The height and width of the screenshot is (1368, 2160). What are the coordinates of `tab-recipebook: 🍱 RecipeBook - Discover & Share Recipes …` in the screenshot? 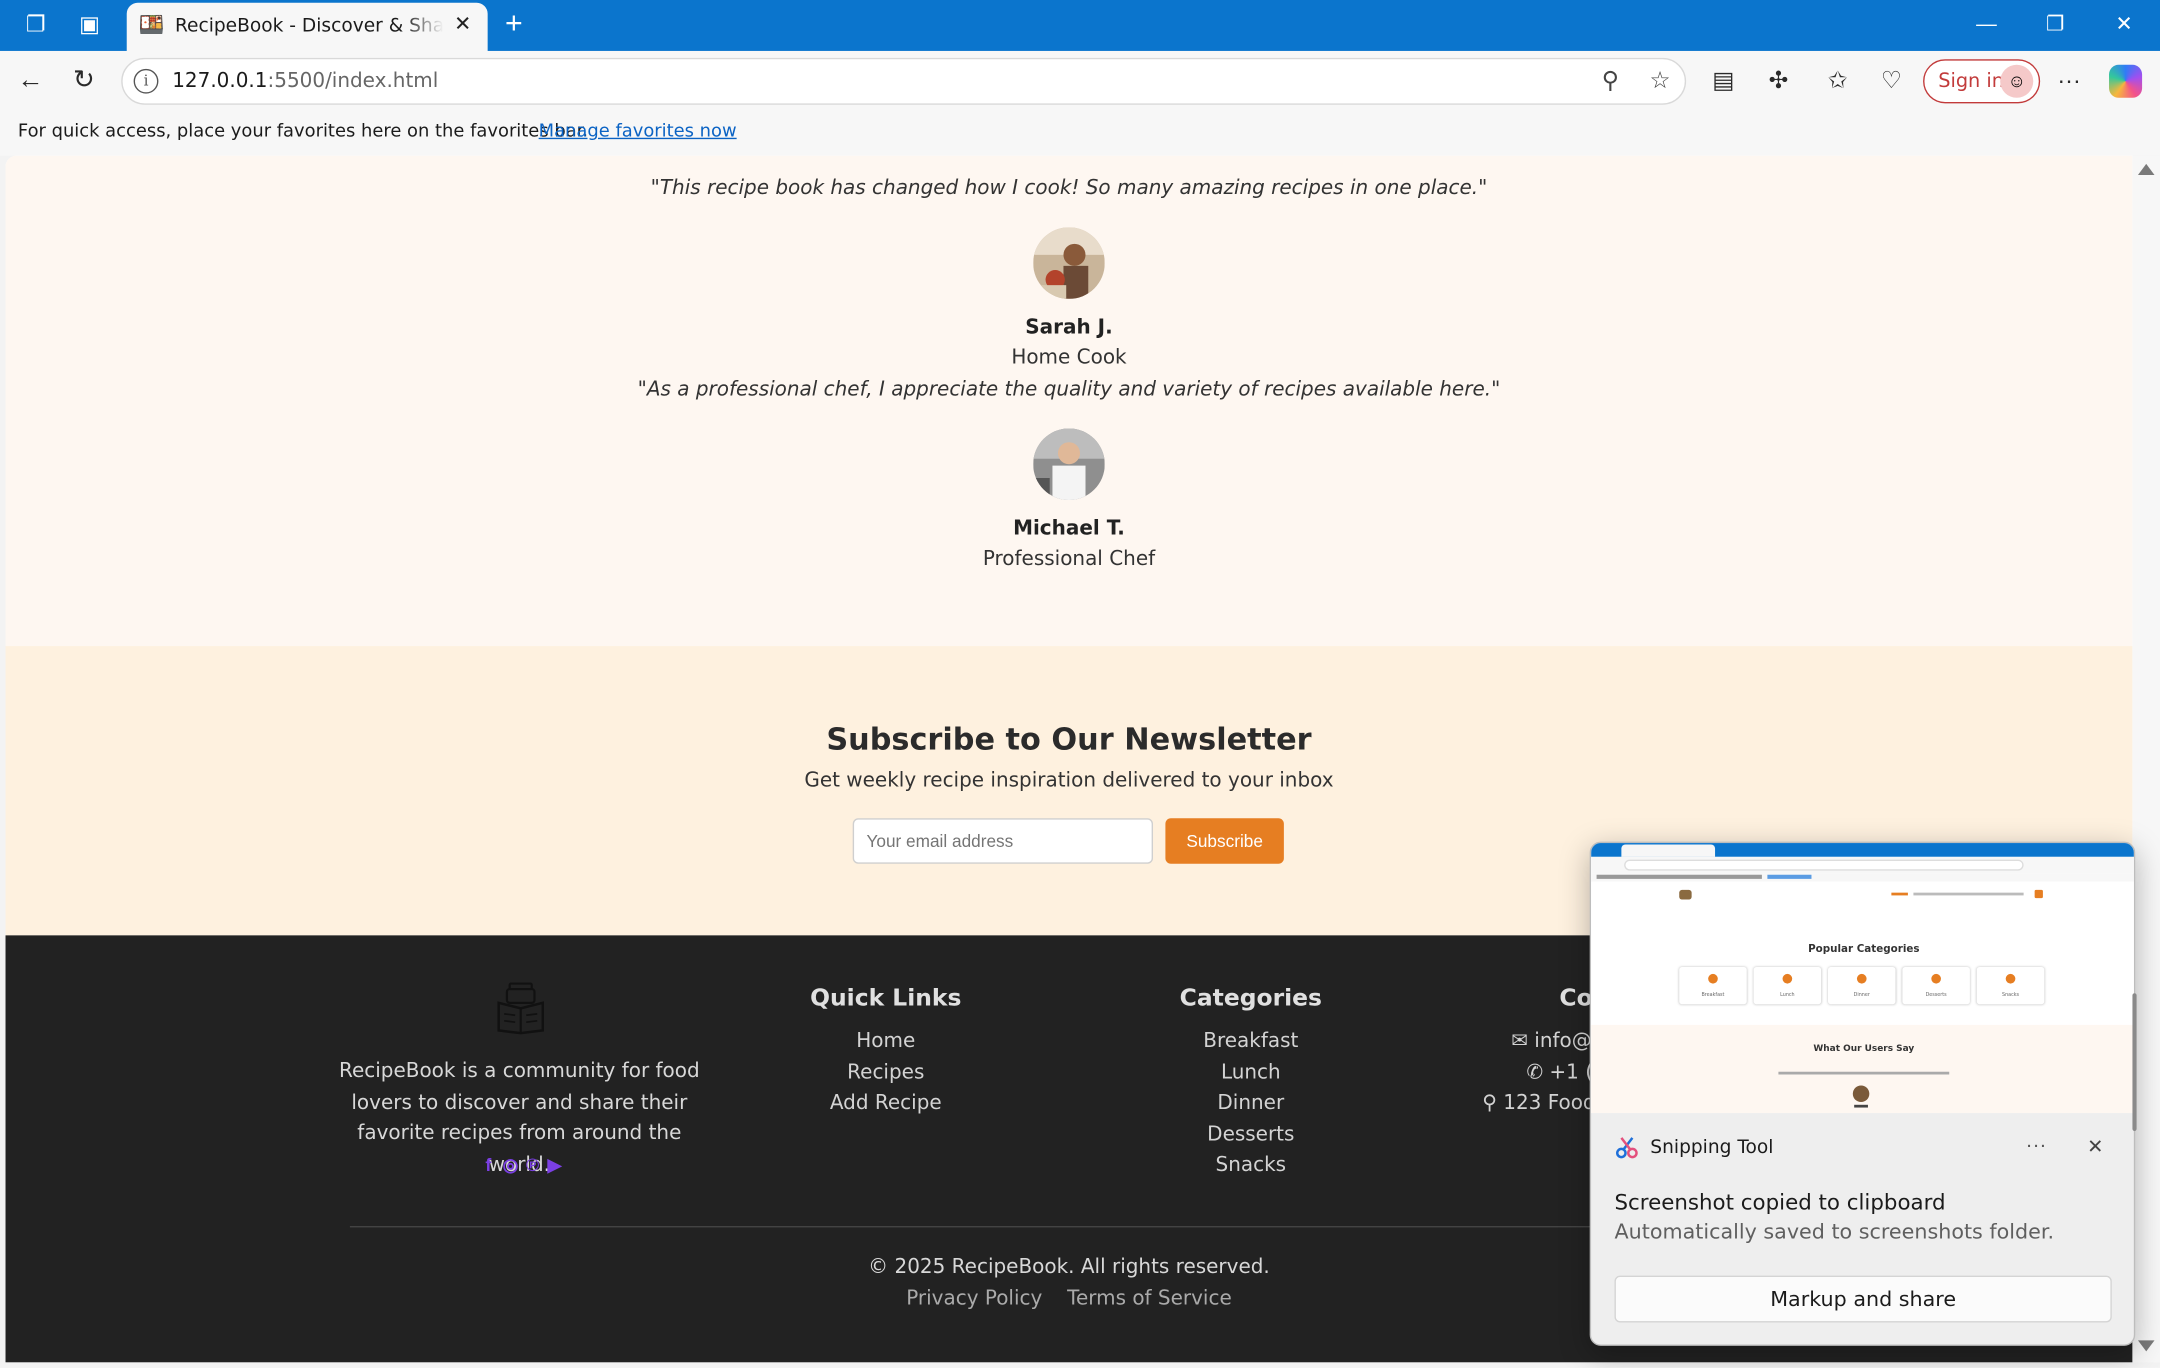 It's located at (307, 26).